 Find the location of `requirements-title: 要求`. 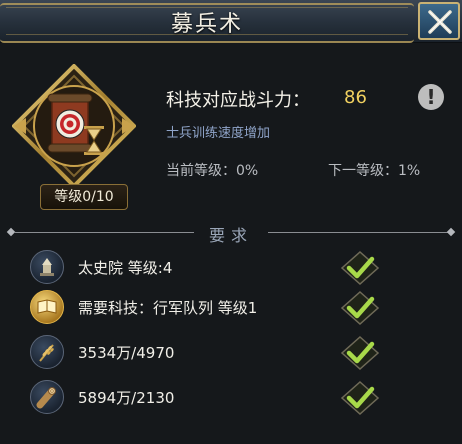

requirements-title: 要求 is located at coordinates (230, 235).